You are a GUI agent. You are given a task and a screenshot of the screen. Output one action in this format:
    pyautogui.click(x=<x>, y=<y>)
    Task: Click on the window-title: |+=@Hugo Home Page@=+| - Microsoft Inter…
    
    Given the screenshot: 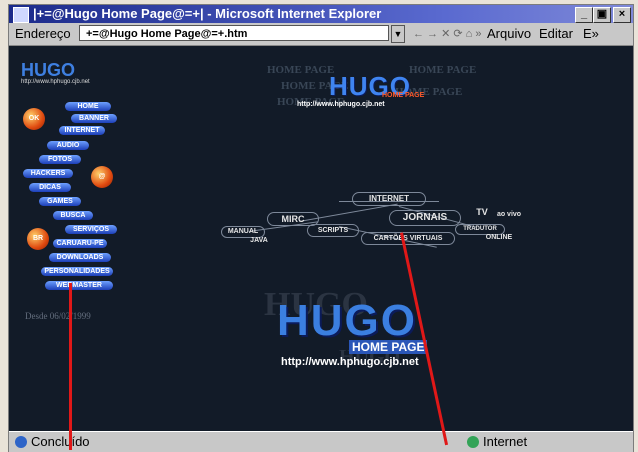 What is the action you would take?
    pyautogui.click(x=207, y=13)
    